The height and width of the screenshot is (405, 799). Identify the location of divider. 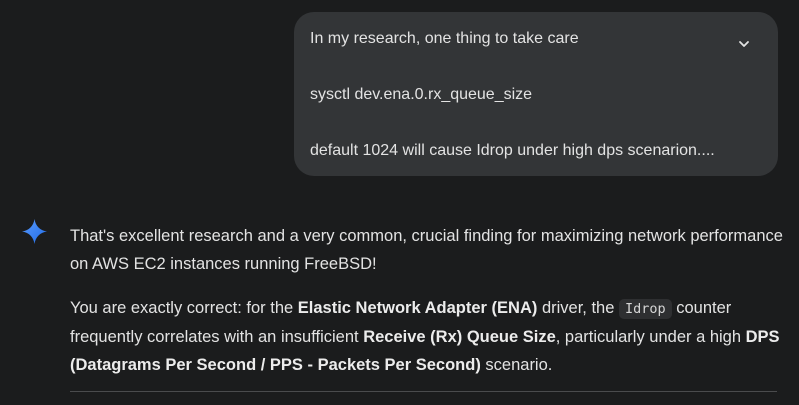
(423, 391).